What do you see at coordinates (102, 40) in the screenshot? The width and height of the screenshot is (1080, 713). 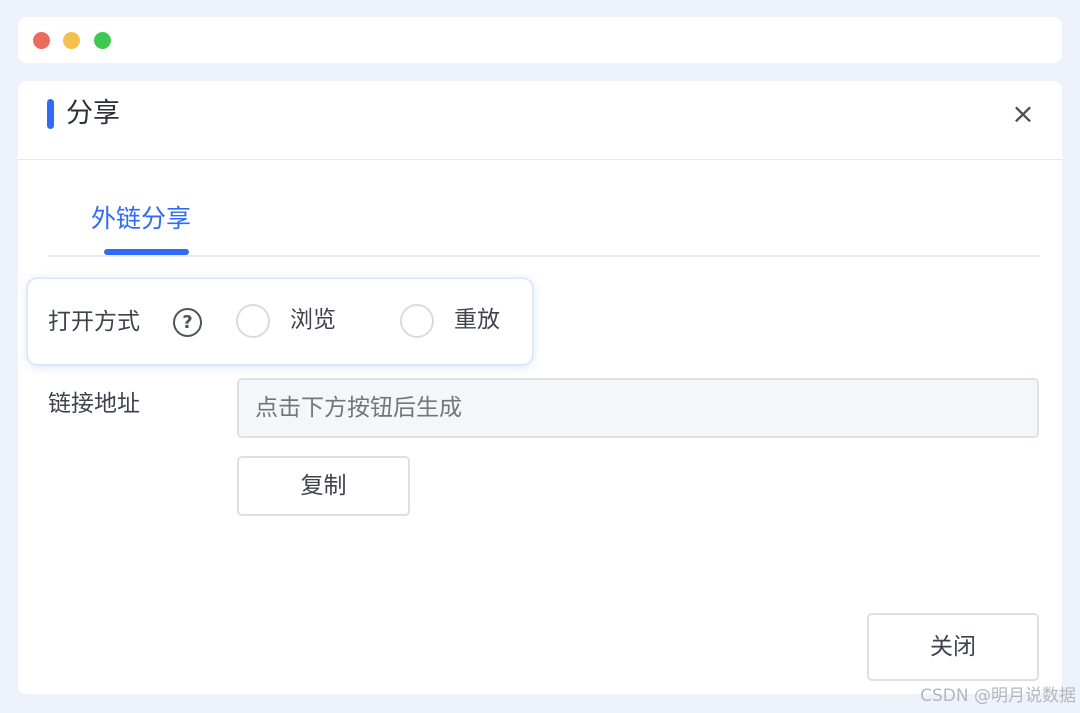 I see `window-maximize-dot` at bounding box center [102, 40].